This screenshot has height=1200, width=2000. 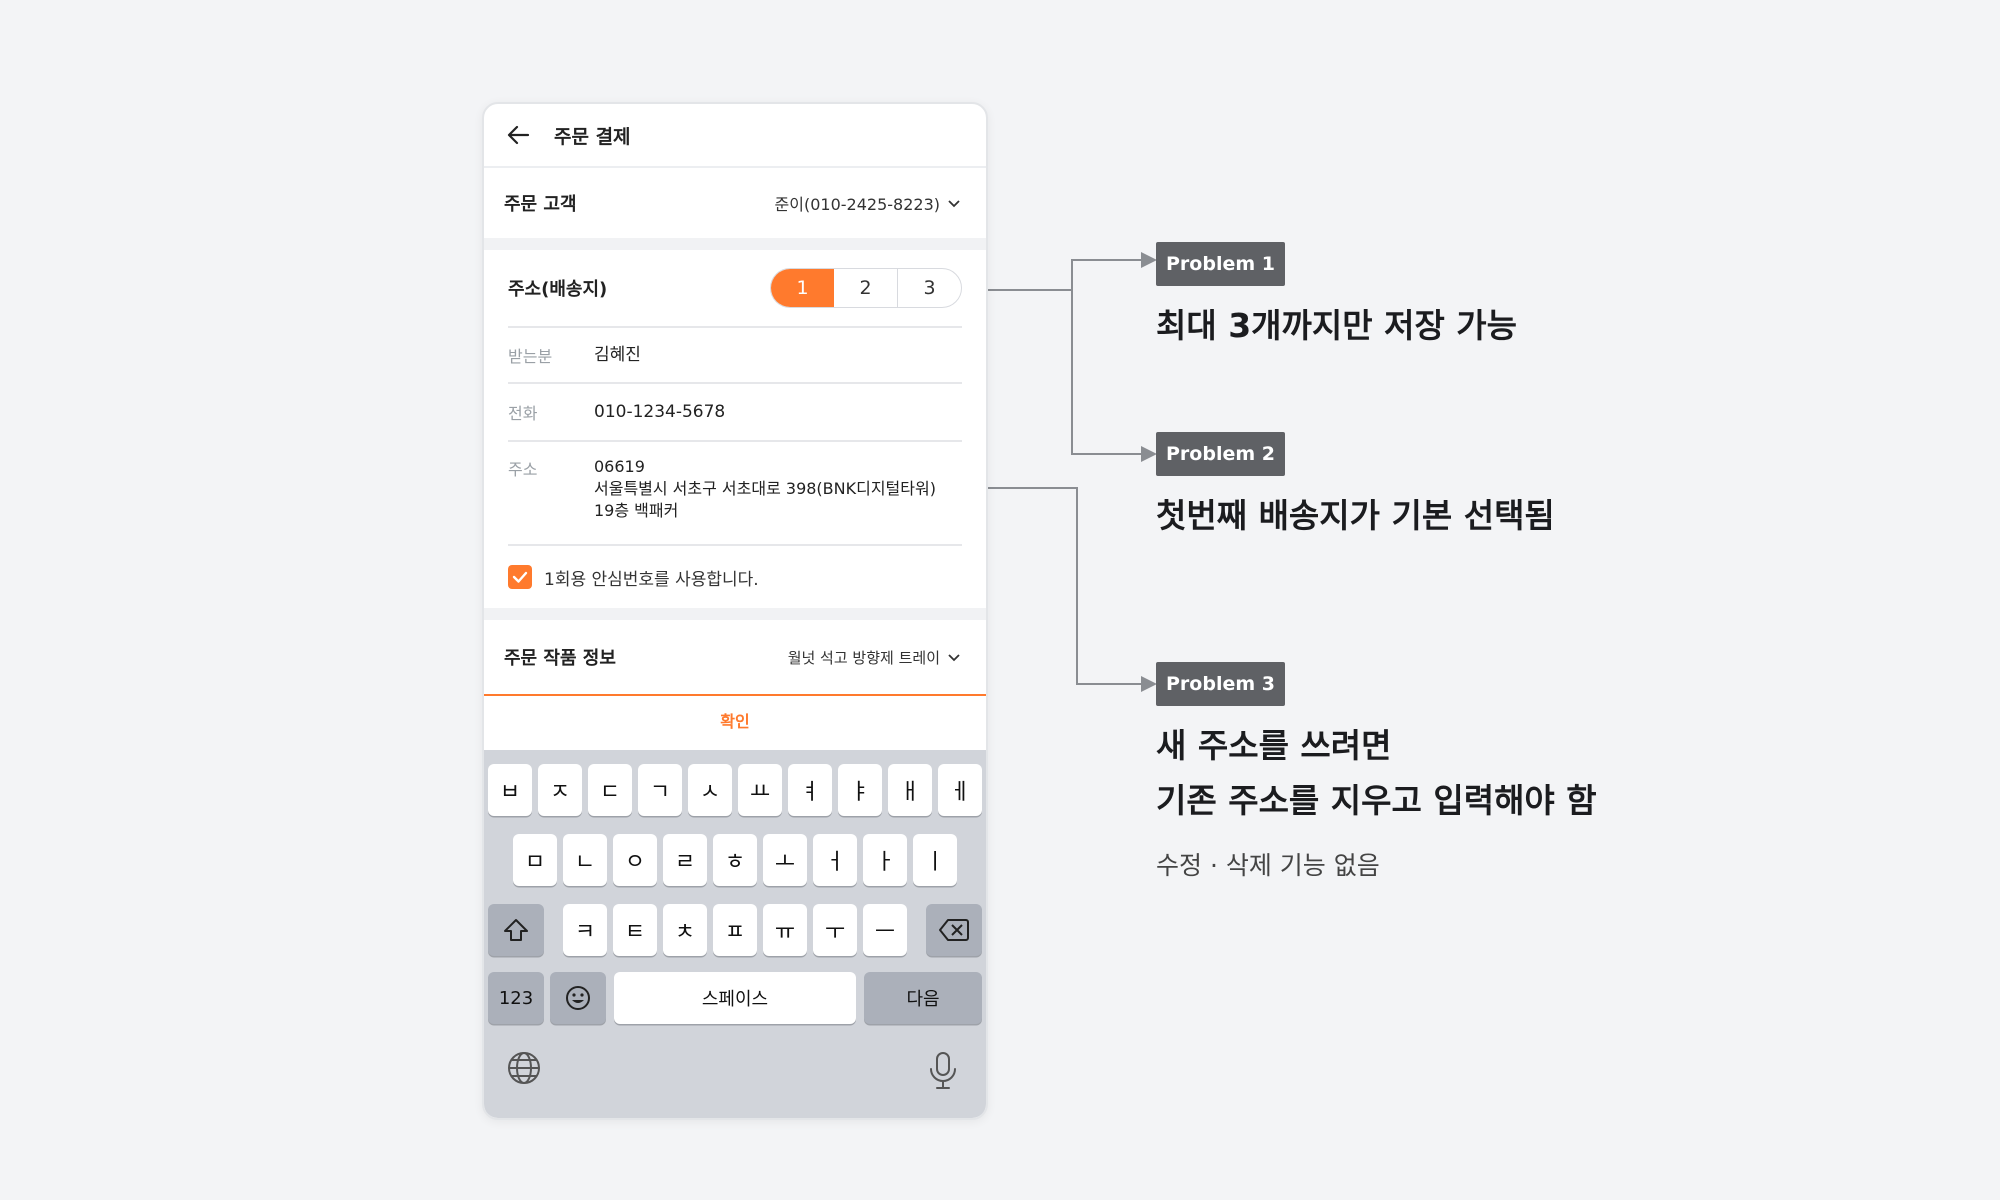 What do you see at coordinates (592, 136) in the screenshot?
I see `page-title: 주문 결제` at bounding box center [592, 136].